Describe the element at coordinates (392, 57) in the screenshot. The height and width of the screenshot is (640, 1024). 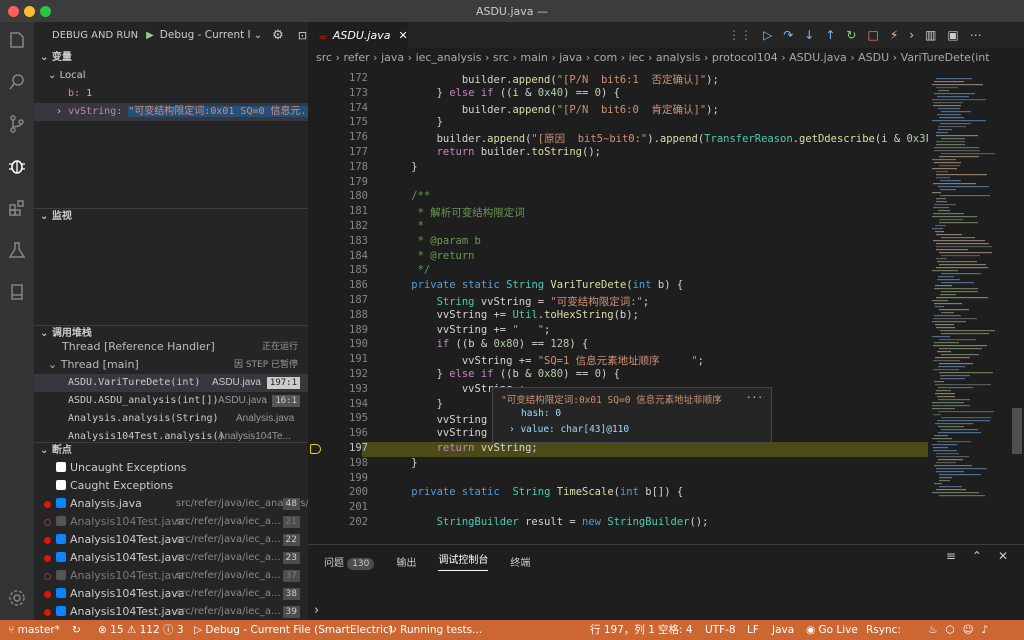
I see `breadcrumb-item: java` at that location.